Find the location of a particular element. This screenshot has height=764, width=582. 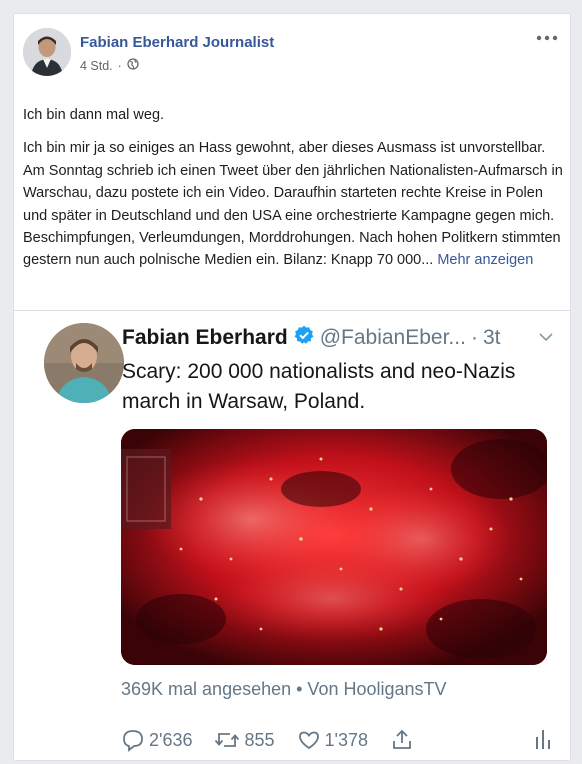

more-options-icon is located at coordinates (547, 38).